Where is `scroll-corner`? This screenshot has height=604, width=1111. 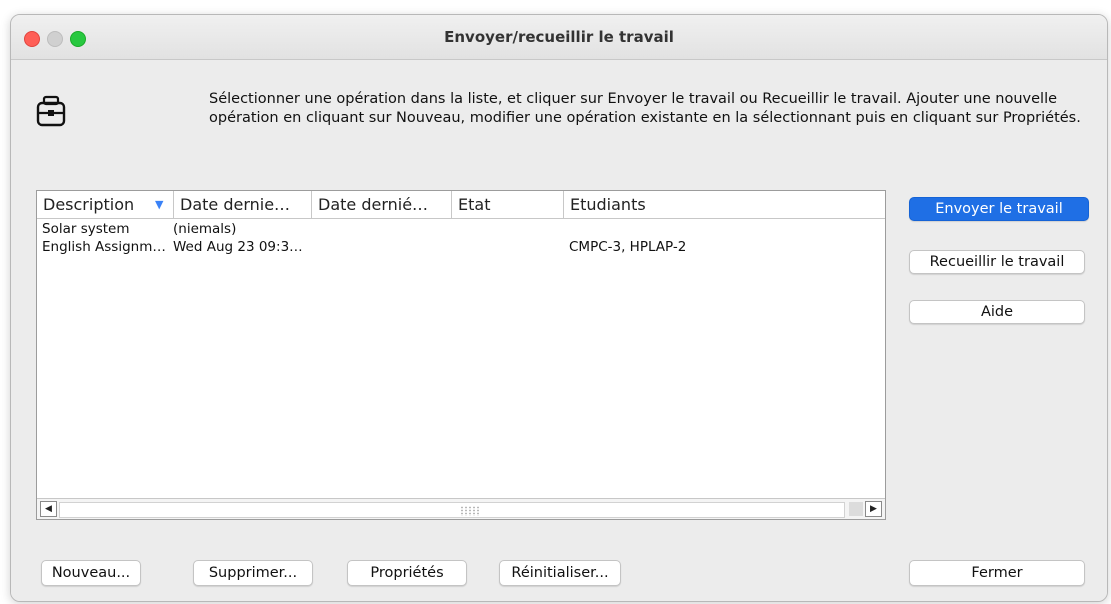 scroll-corner is located at coordinates (856, 509).